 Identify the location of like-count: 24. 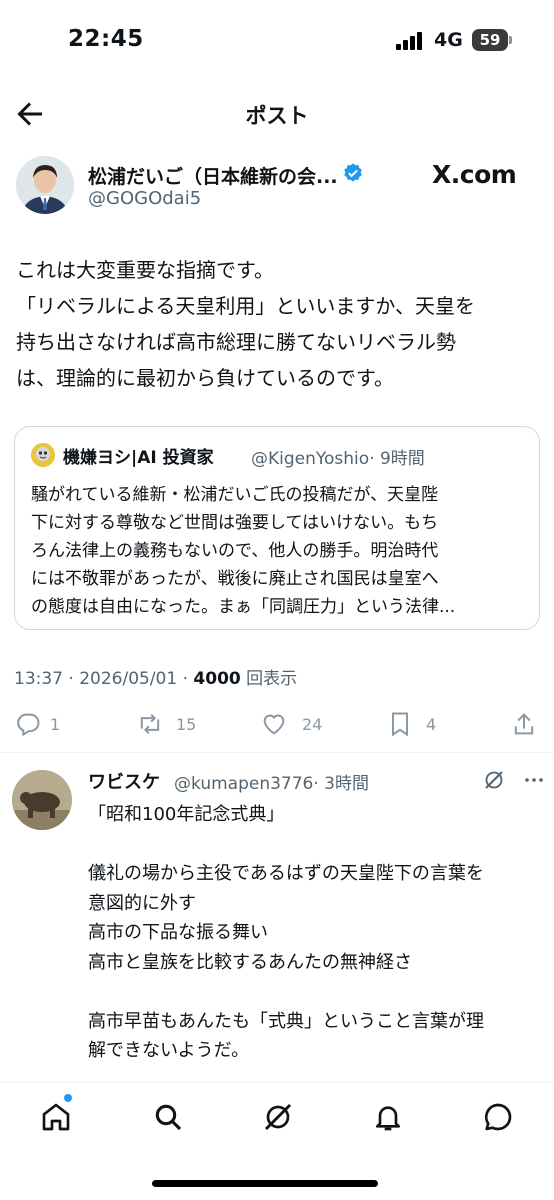
(312, 724).